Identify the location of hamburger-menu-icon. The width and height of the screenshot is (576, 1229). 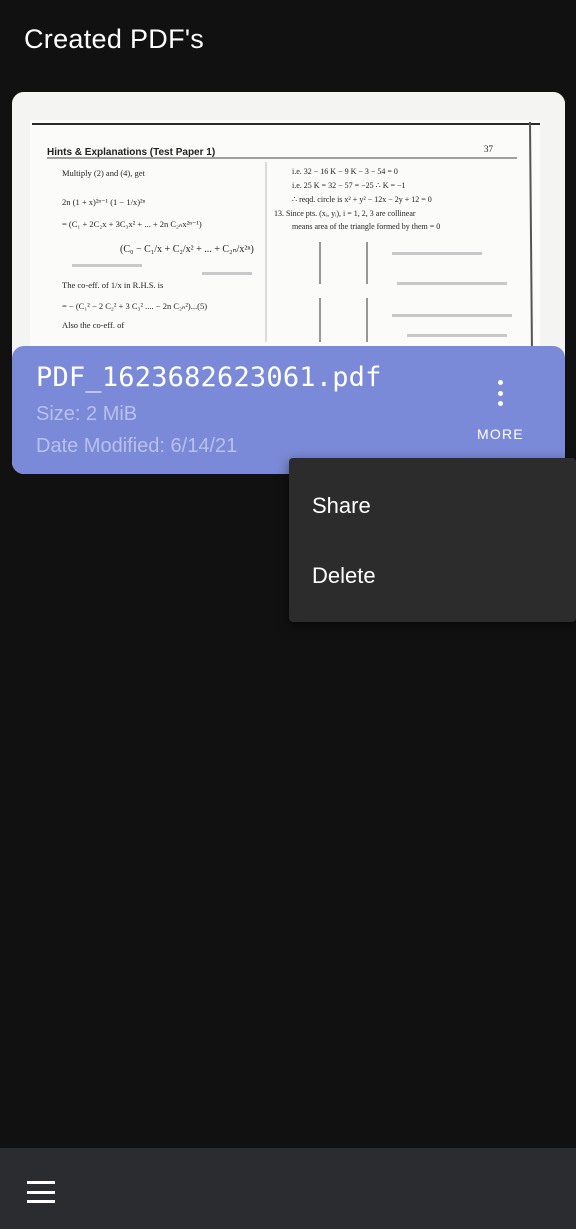
(41, 1192).